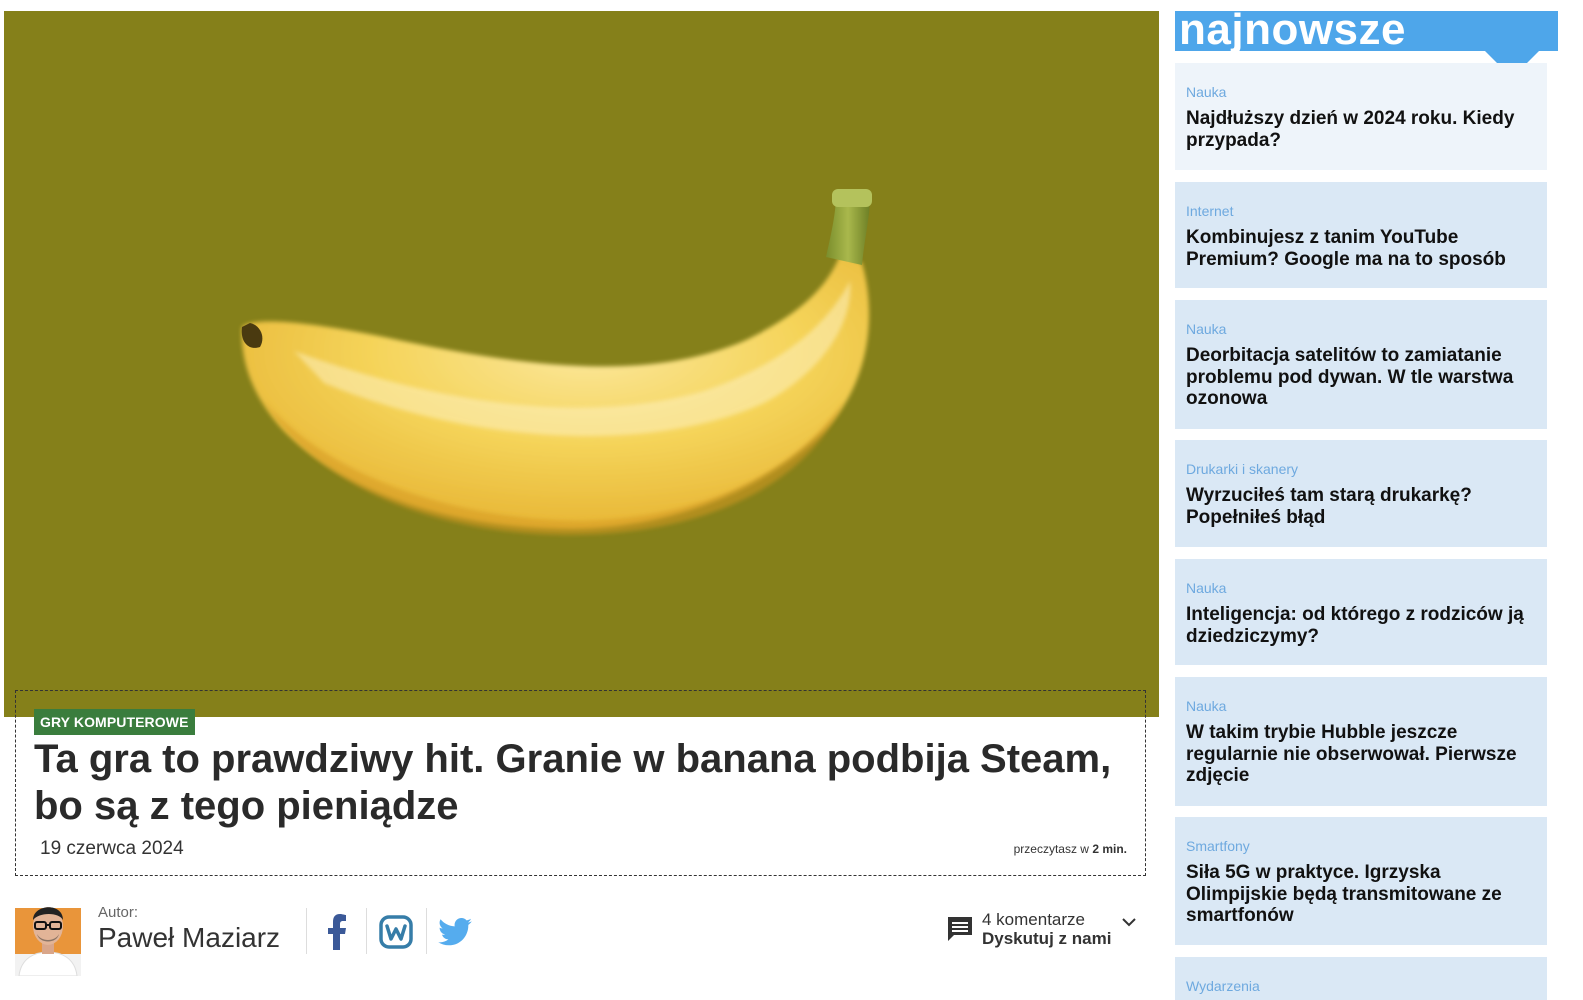 The image size is (1583, 1000). Describe the element at coordinates (455, 932) in the screenshot. I see `twitter-icon` at that location.